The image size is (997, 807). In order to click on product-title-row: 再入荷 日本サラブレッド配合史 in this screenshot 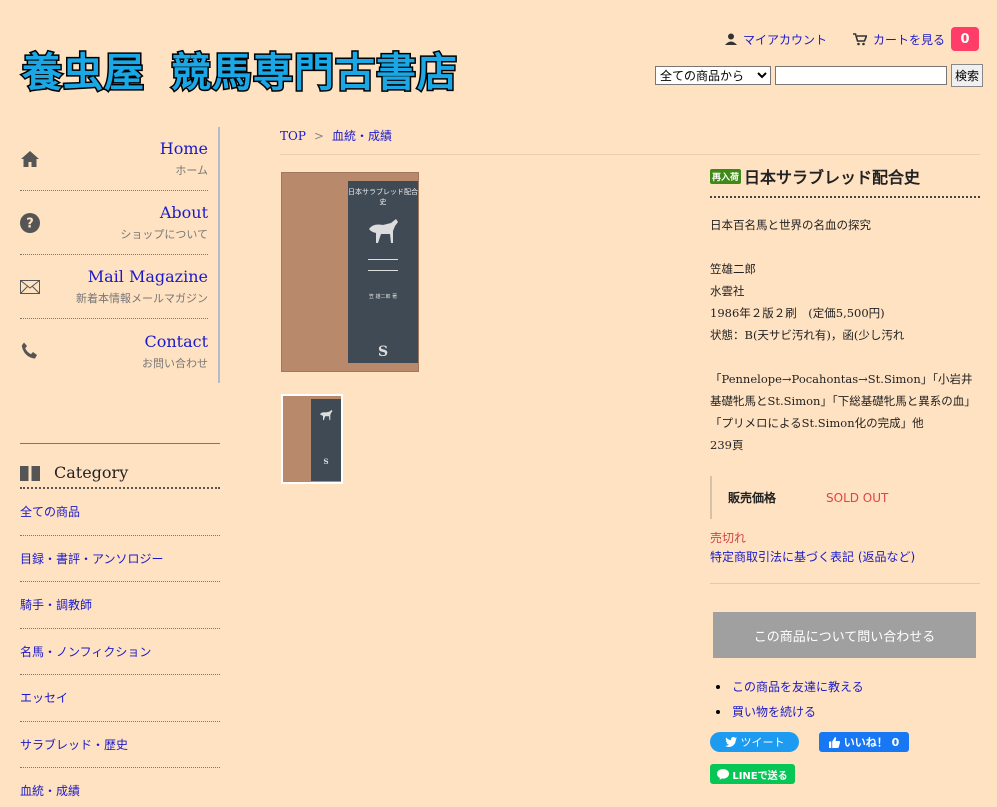, I will do `click(845, 181)`.